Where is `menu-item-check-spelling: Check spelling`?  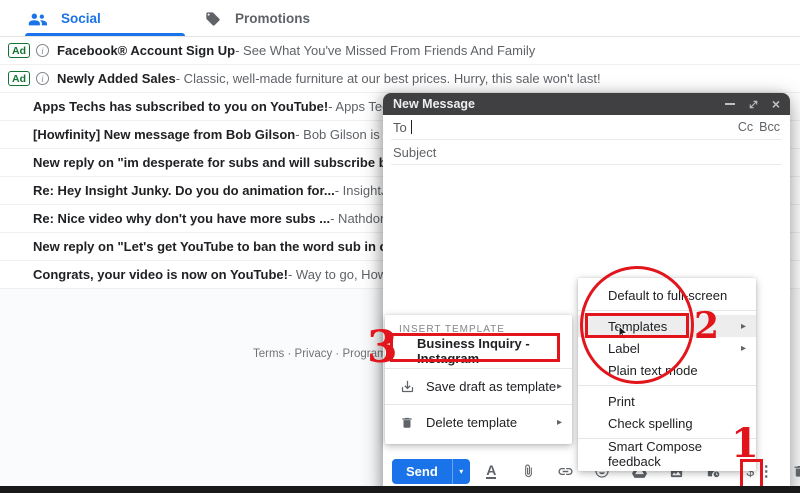
menu-item-check-spelling: Check spelling is located at coordinates (667, 423).